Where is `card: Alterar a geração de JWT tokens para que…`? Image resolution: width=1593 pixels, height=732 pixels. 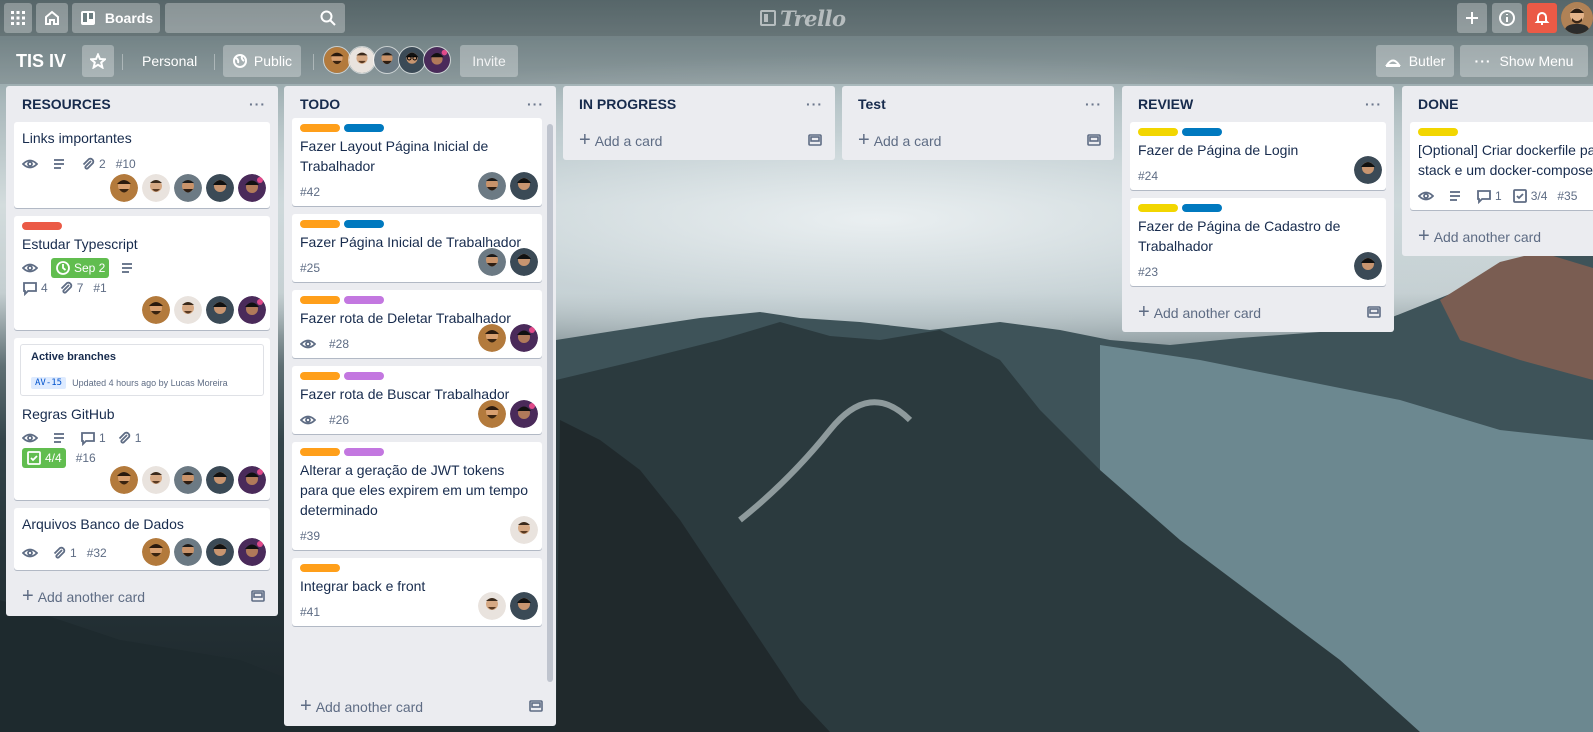 card: Alterar a geração de JWT tokens para que… is located at coordinates (417, 496).